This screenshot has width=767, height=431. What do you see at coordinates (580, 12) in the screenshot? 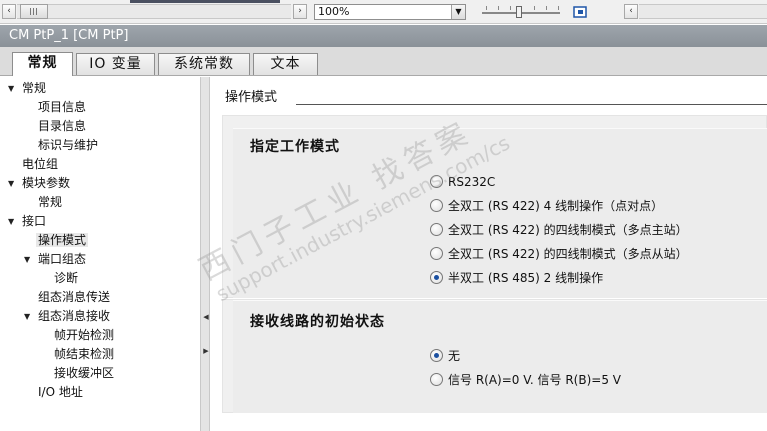
I see `navigate-to-icon` at bounding box center [580, 12].